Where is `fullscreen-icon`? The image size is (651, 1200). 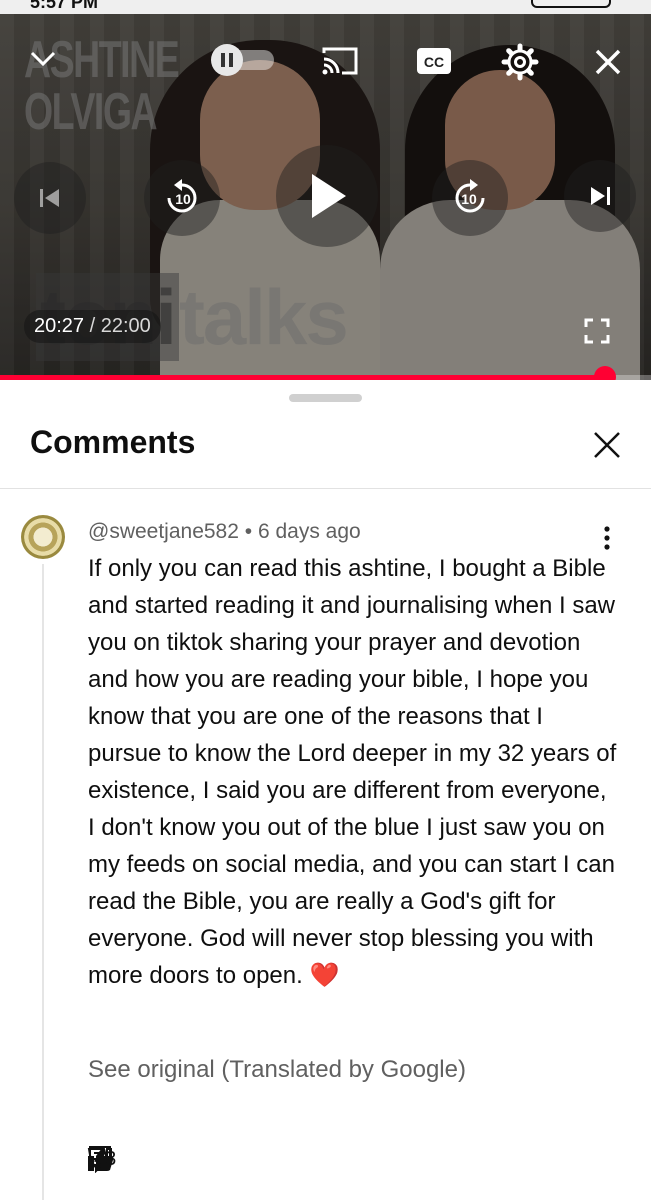 fullscreen-icon is located at coordinates (597, 331).